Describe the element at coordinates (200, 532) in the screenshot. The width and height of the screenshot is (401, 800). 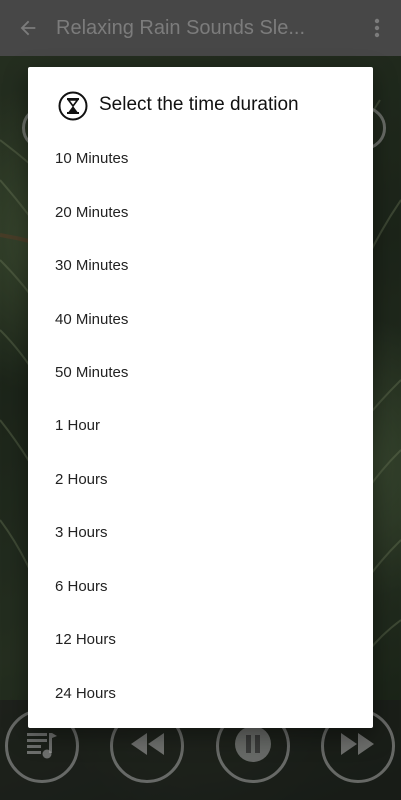
I see `duration-option-3-hours: 3 Hours` at that location.